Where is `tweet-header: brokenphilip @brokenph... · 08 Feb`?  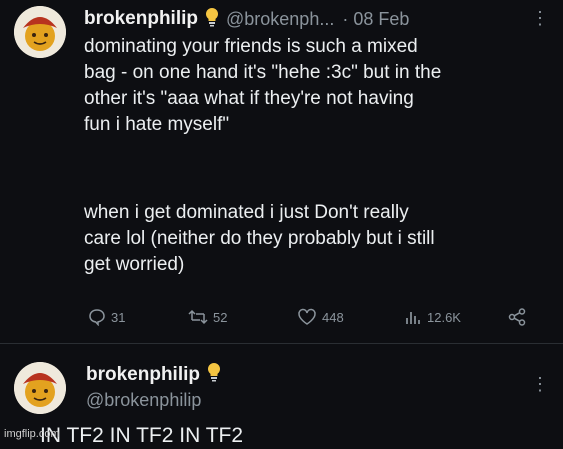 tweet-header: brokenphilip @brokenph... · 08 Feb is located at coordinates (246, 19).